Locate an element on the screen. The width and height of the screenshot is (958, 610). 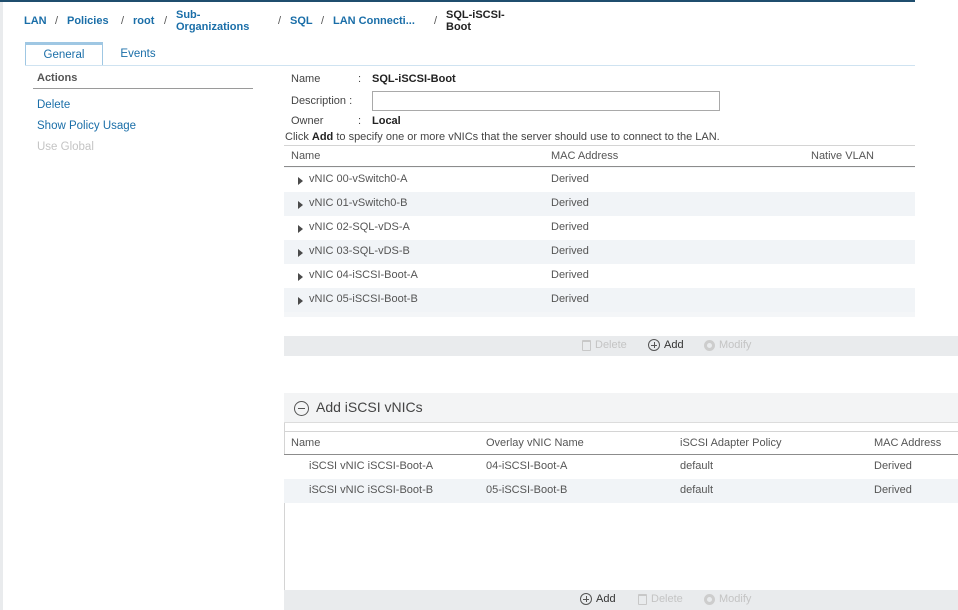
breadcrumb-lan: LAN is located at coordinates (35, 21).